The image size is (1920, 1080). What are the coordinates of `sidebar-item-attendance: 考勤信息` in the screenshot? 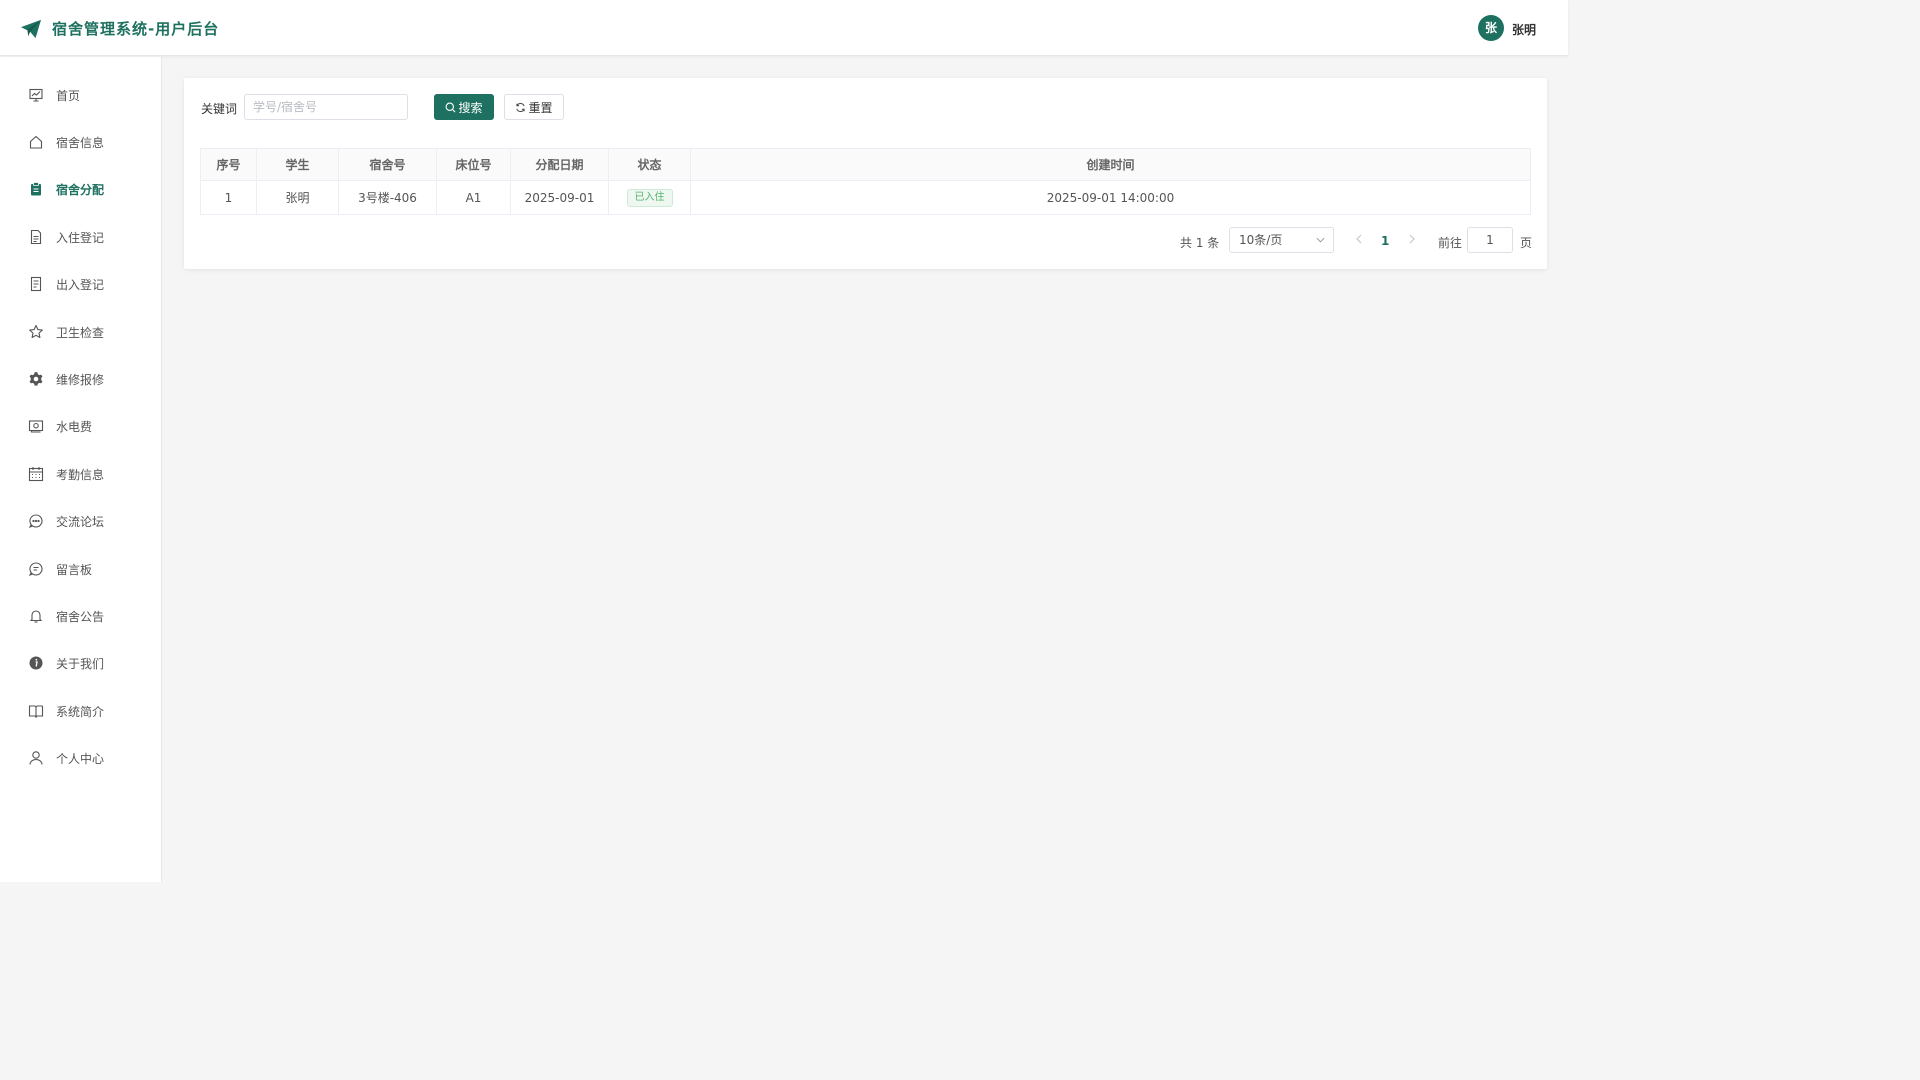 It's located at (81, 474).